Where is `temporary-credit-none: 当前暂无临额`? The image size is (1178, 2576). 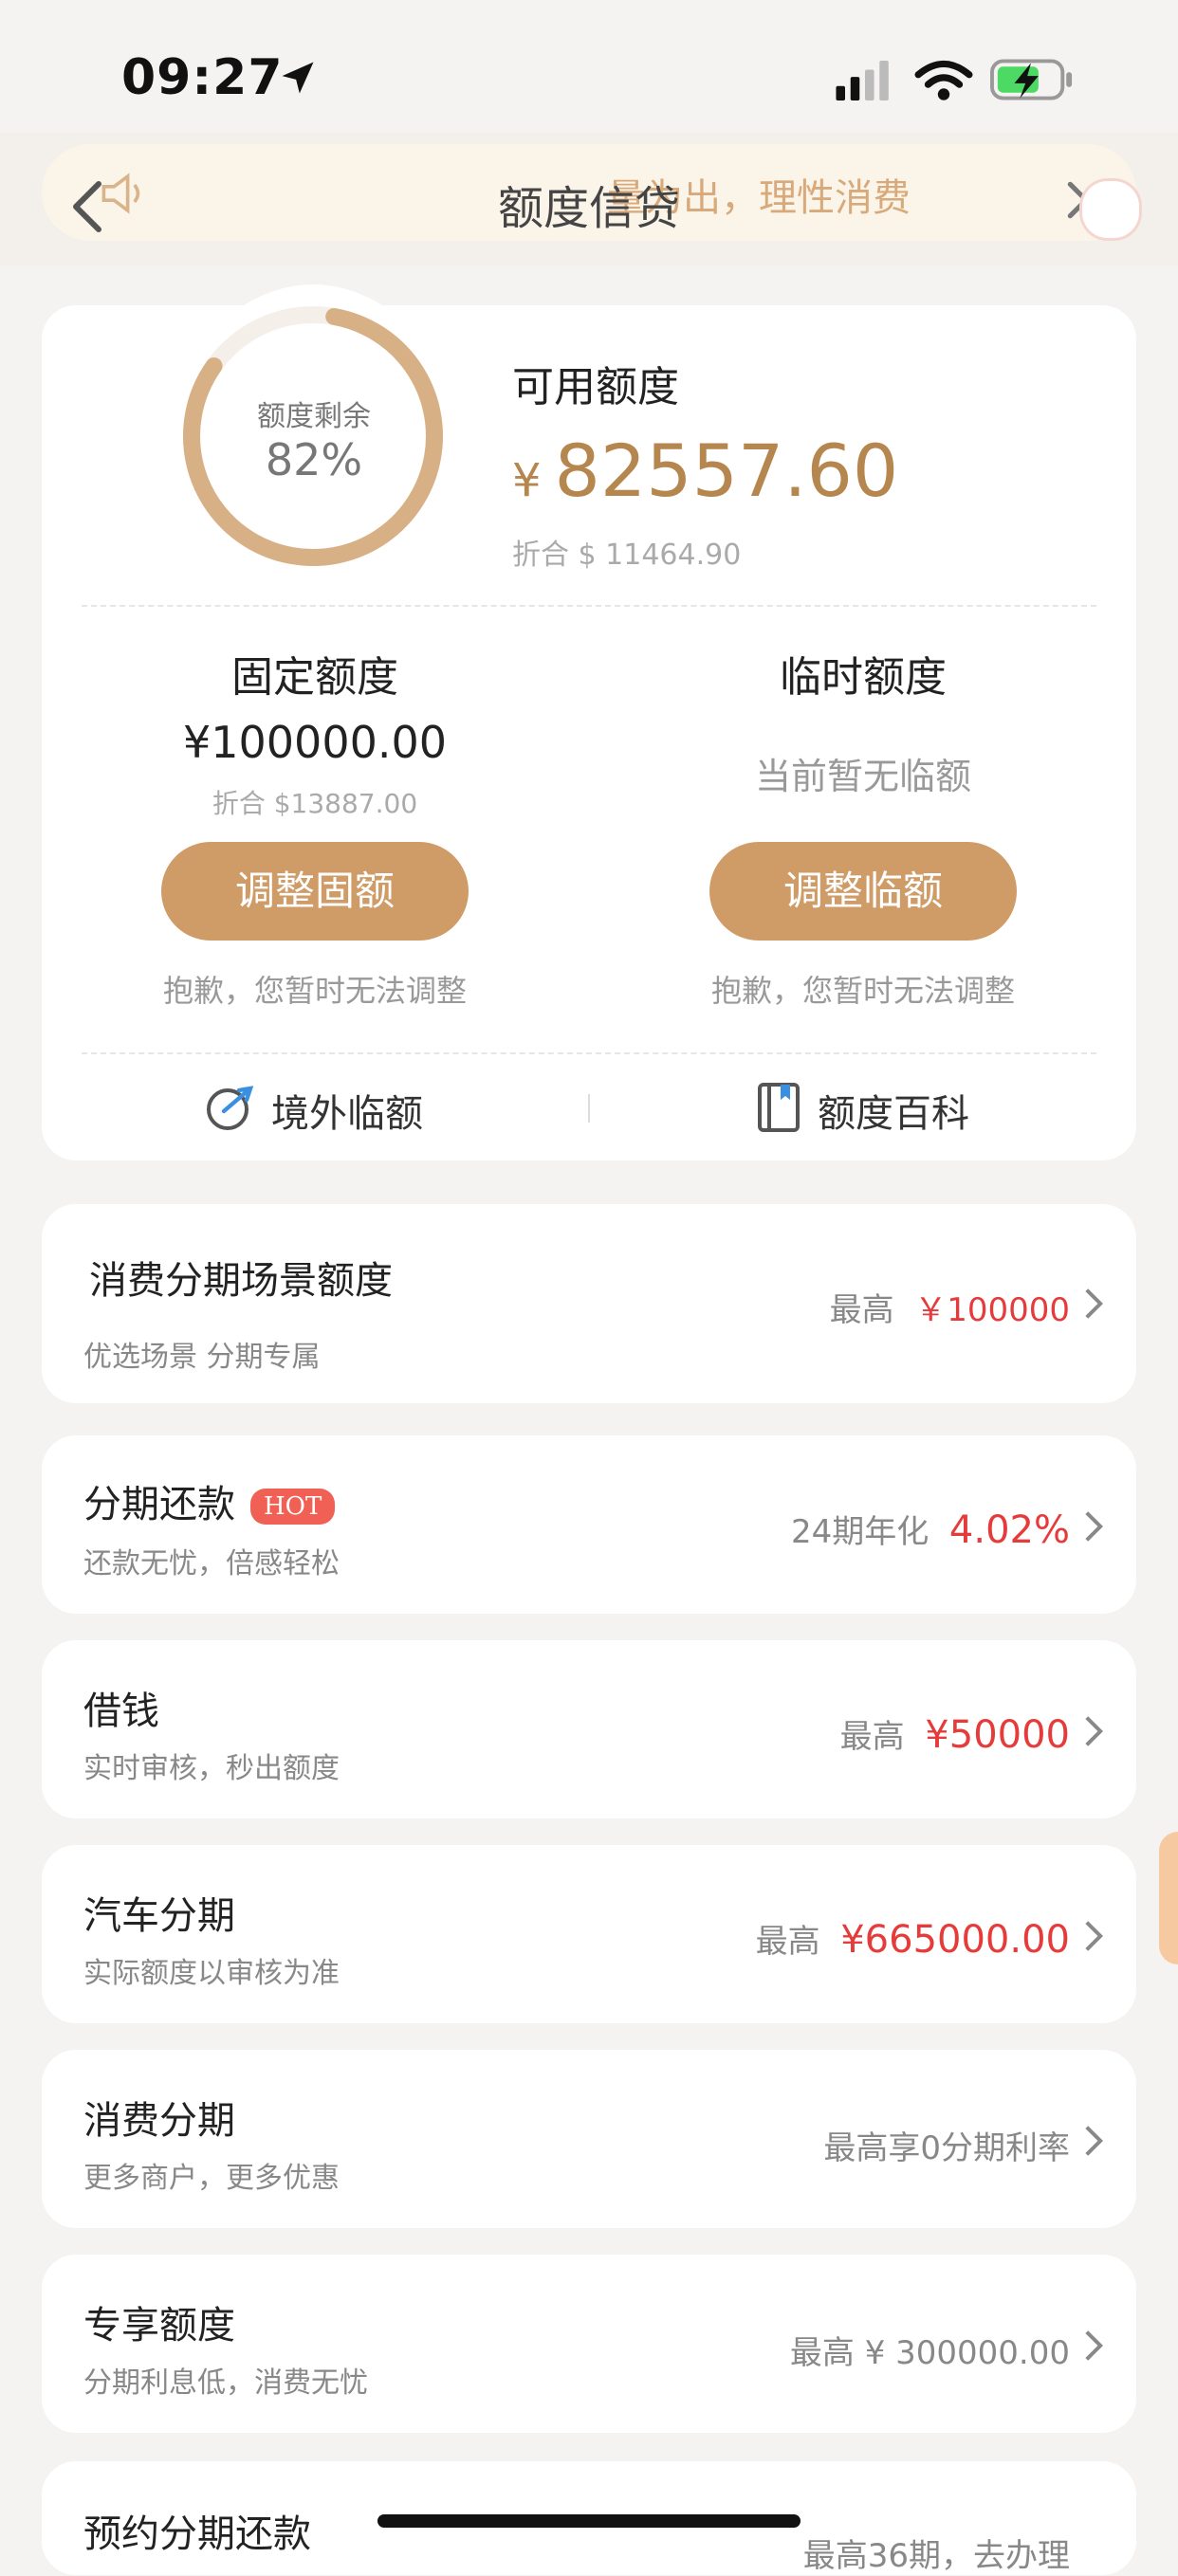
temporary-credit-none: 当前暂无临额 is located at coordinates (863, 776).